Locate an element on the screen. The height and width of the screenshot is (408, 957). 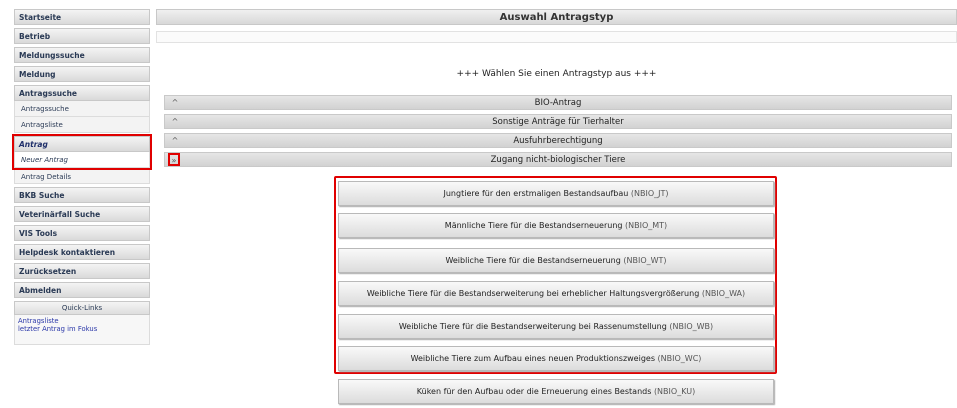
nav-bkb-suche: BKB Suche is located at coordinates (82, 195).